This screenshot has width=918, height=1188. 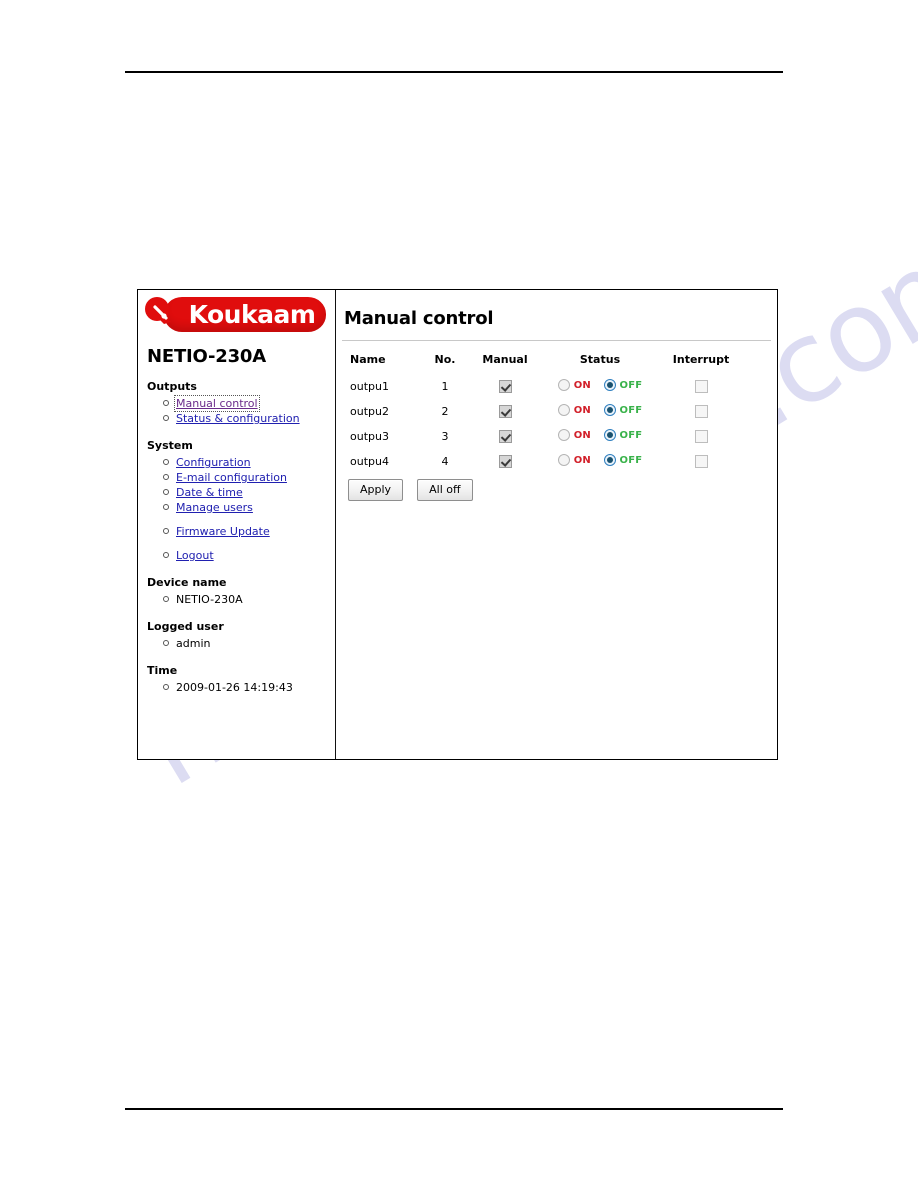 I want to click on output-number: 1, so click(x=445, y=386).